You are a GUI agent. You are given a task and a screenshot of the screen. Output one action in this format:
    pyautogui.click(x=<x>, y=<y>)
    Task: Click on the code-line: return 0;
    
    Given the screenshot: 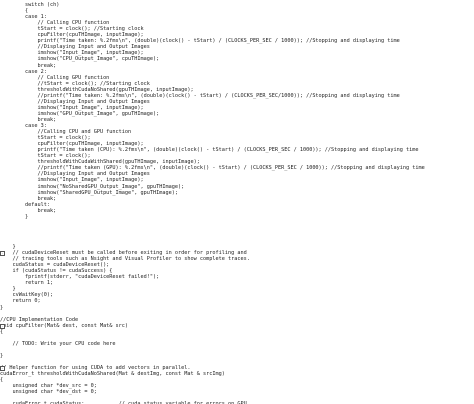 What is the action you would take?
    pyautogui.click(x=20, y=301)
    